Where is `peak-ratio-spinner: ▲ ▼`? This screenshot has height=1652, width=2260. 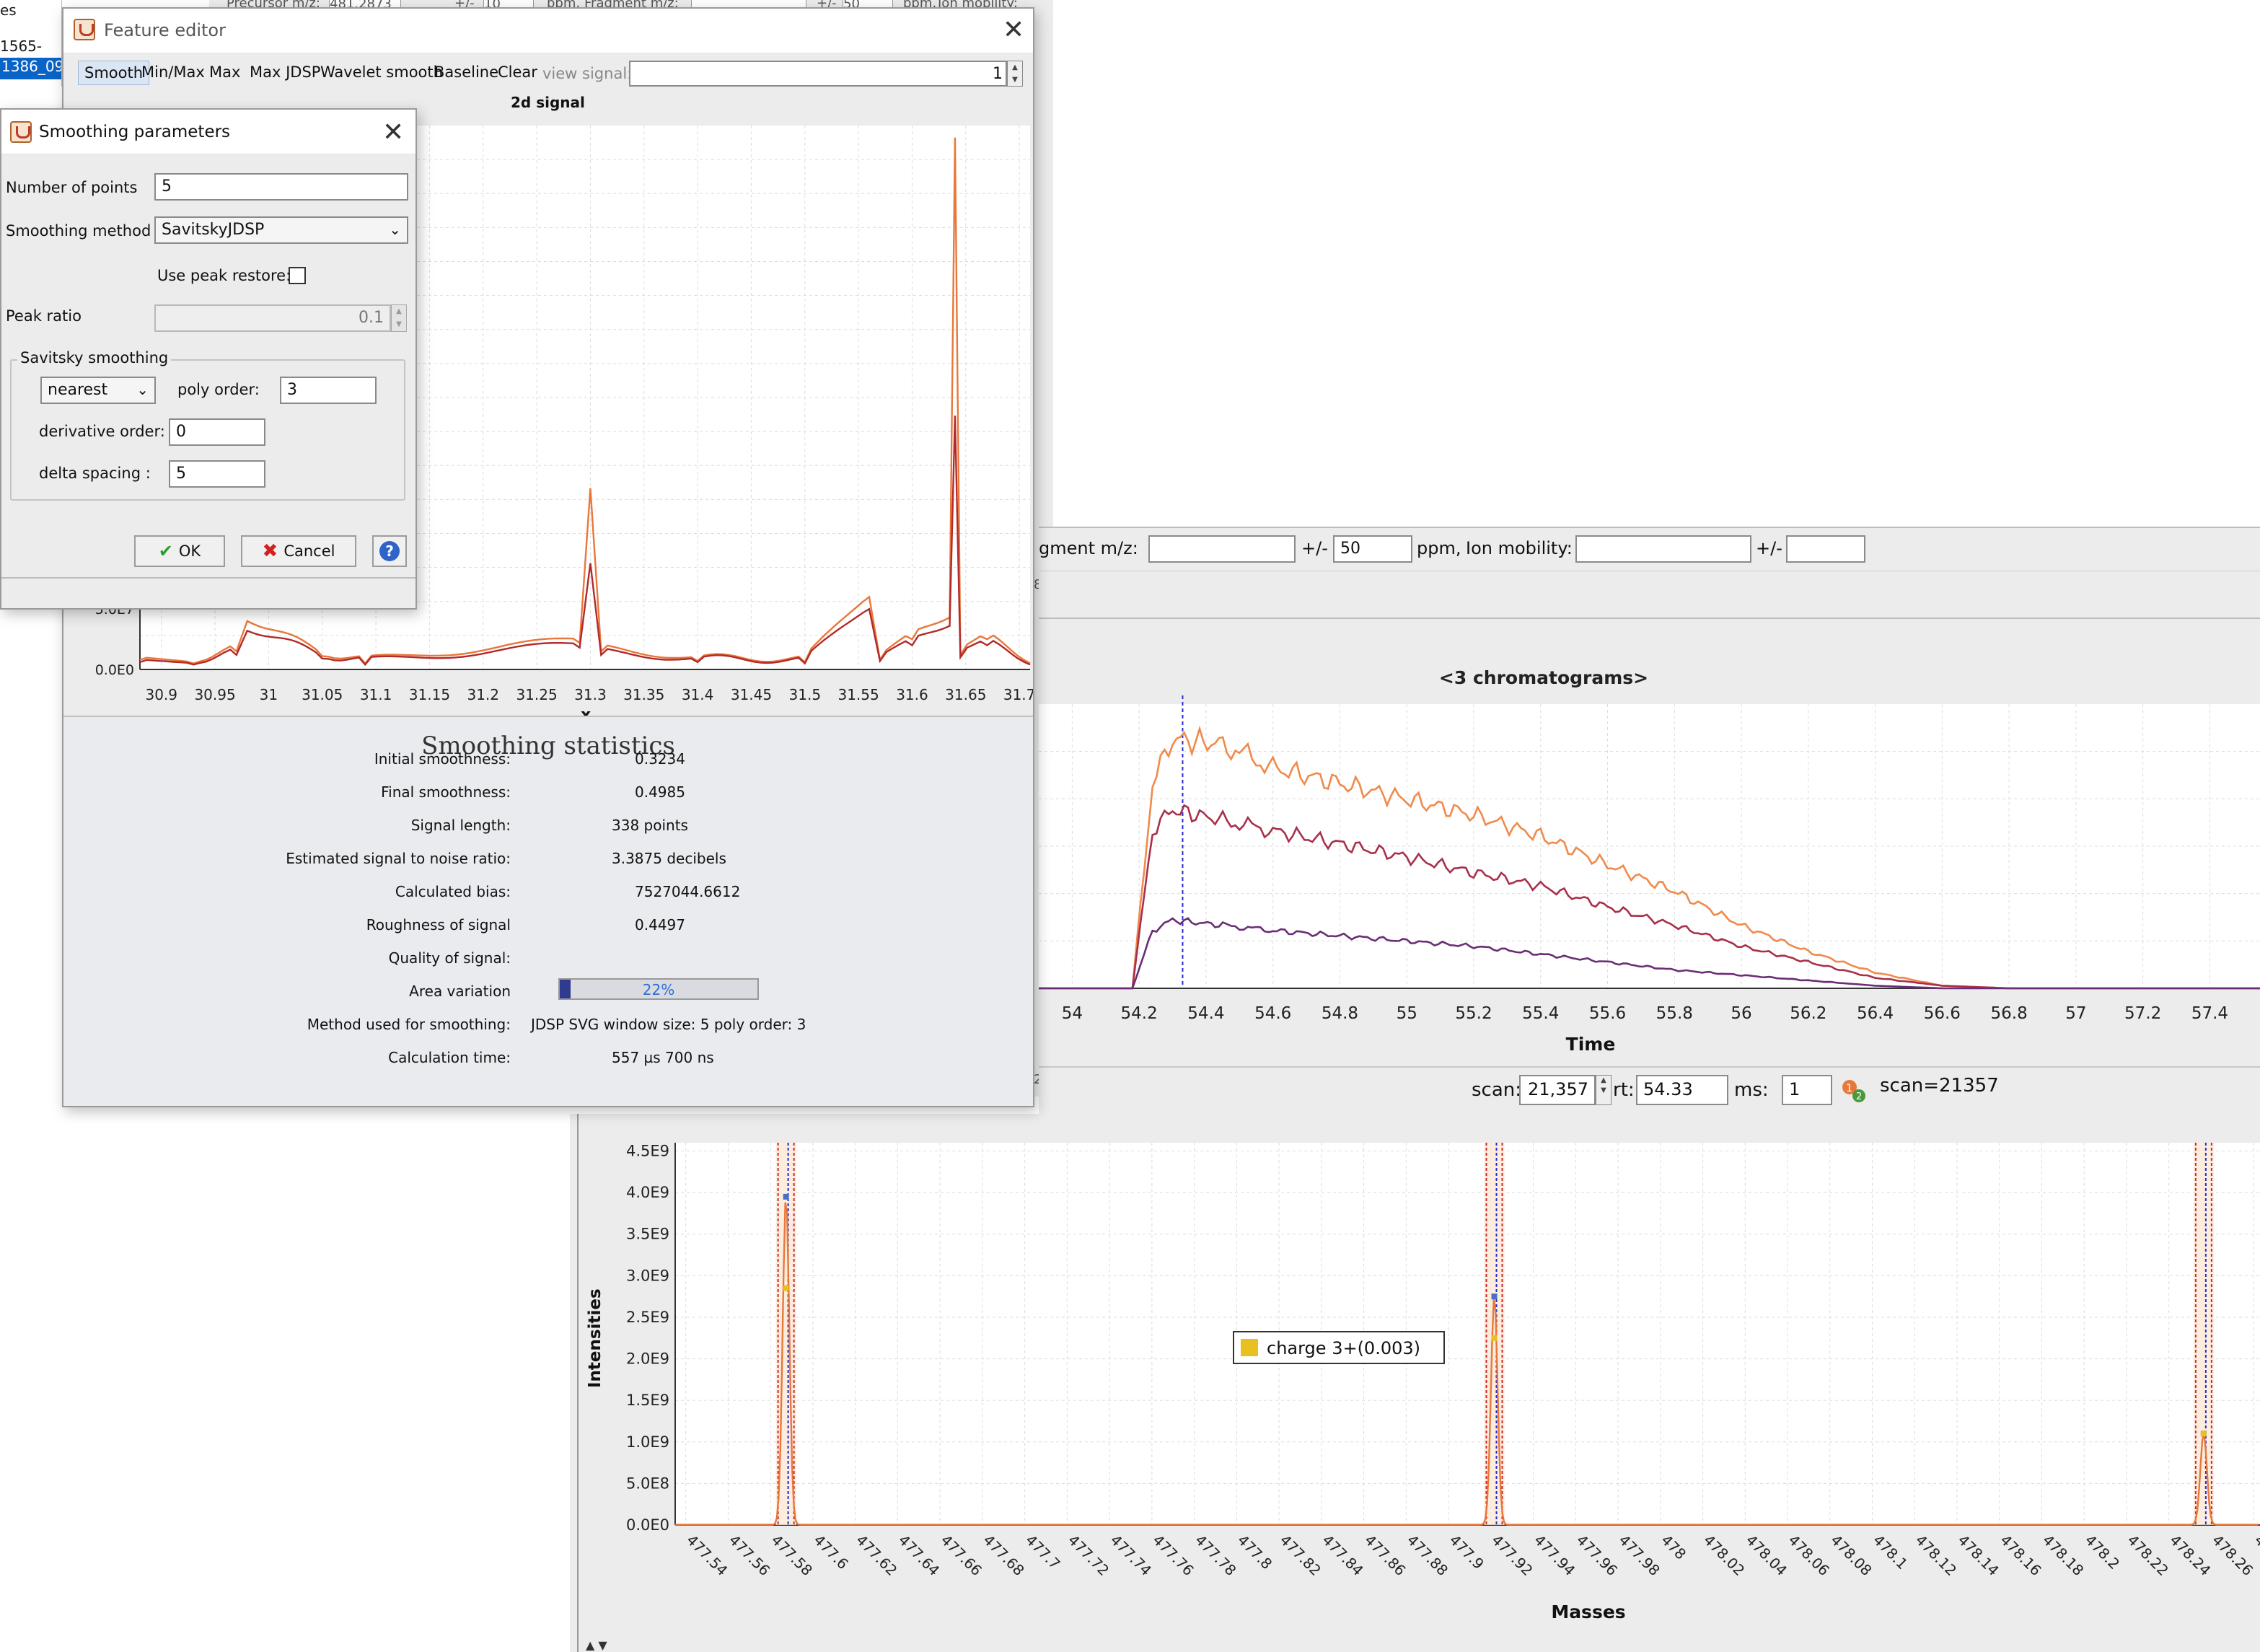 peak-ratio-spinner: ▲ ▼ is located at coordinates (399, 318).